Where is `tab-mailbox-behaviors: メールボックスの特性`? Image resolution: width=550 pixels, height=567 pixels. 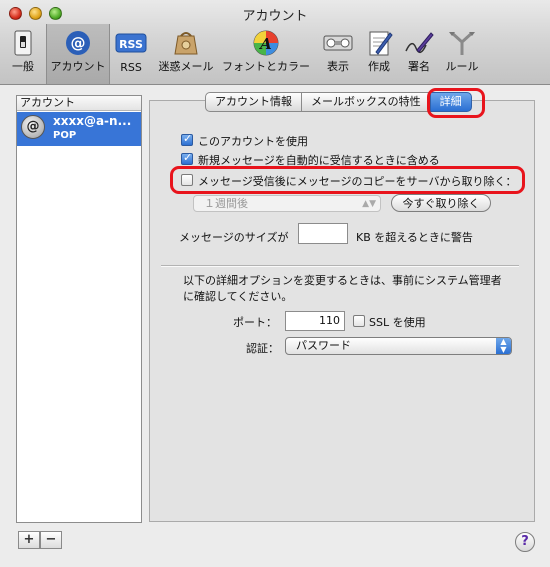
tab-mailbox-behaviors: メールボックスの特性 is located at coordinates (366, 102).